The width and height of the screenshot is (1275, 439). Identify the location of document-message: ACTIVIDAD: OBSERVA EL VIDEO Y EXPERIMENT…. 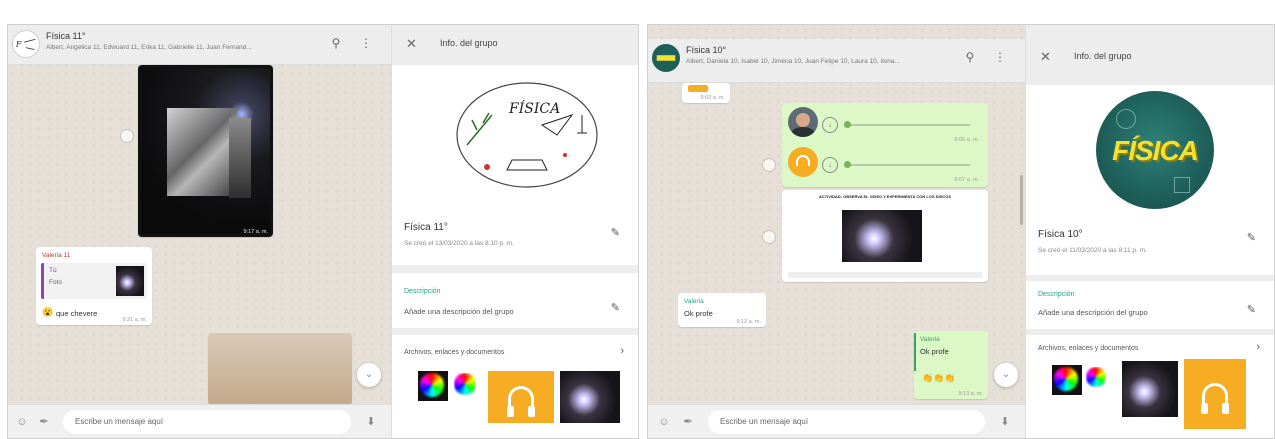
(885, 236).